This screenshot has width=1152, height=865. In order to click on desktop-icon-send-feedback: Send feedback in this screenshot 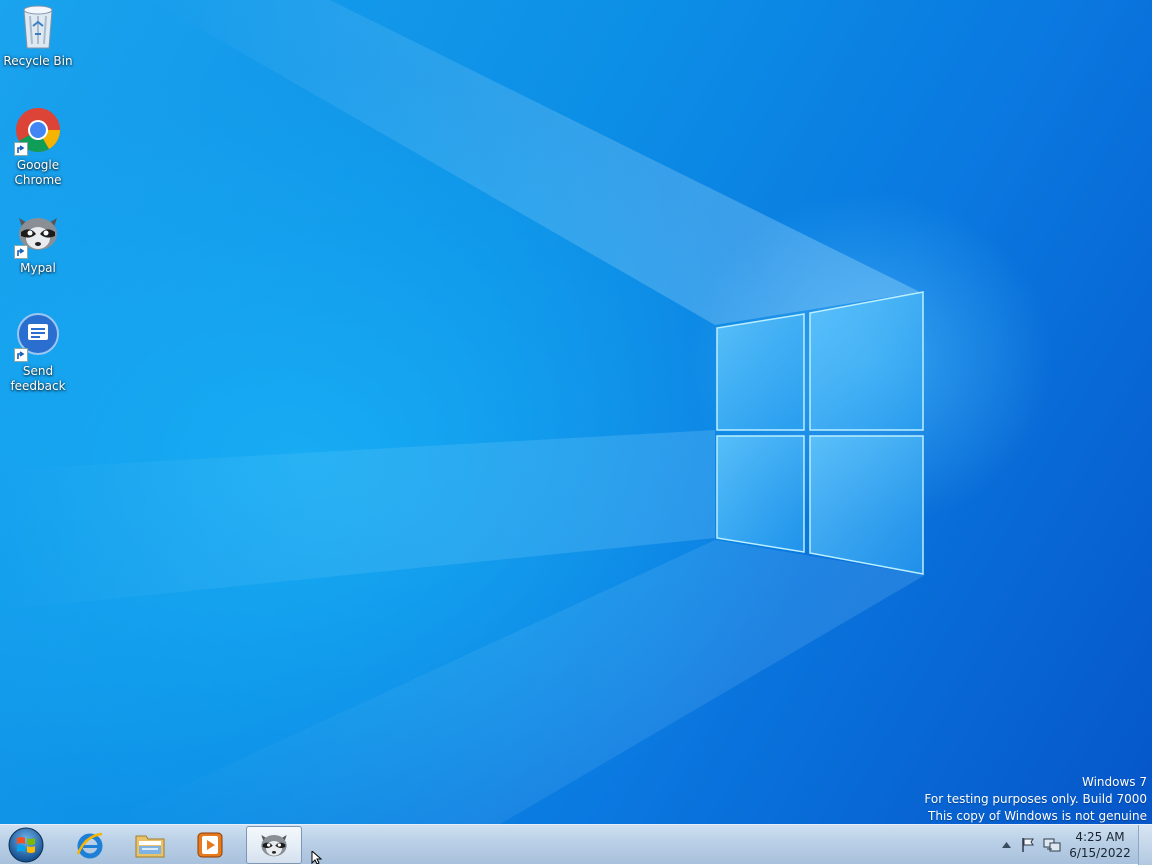, I will do `click(38, 353)`.